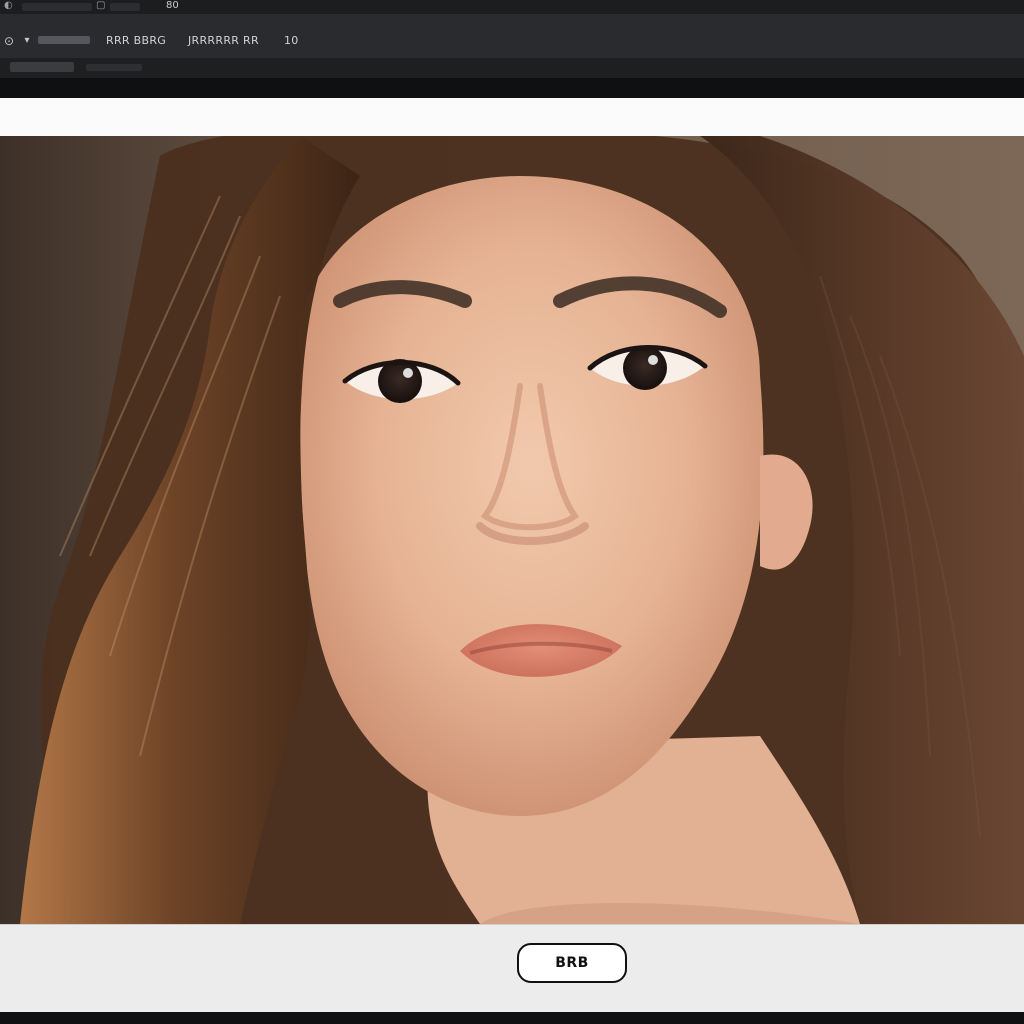  Describe the element at coordinates (512, 968) in the screenshot. I see `dialog-footer` at that location.